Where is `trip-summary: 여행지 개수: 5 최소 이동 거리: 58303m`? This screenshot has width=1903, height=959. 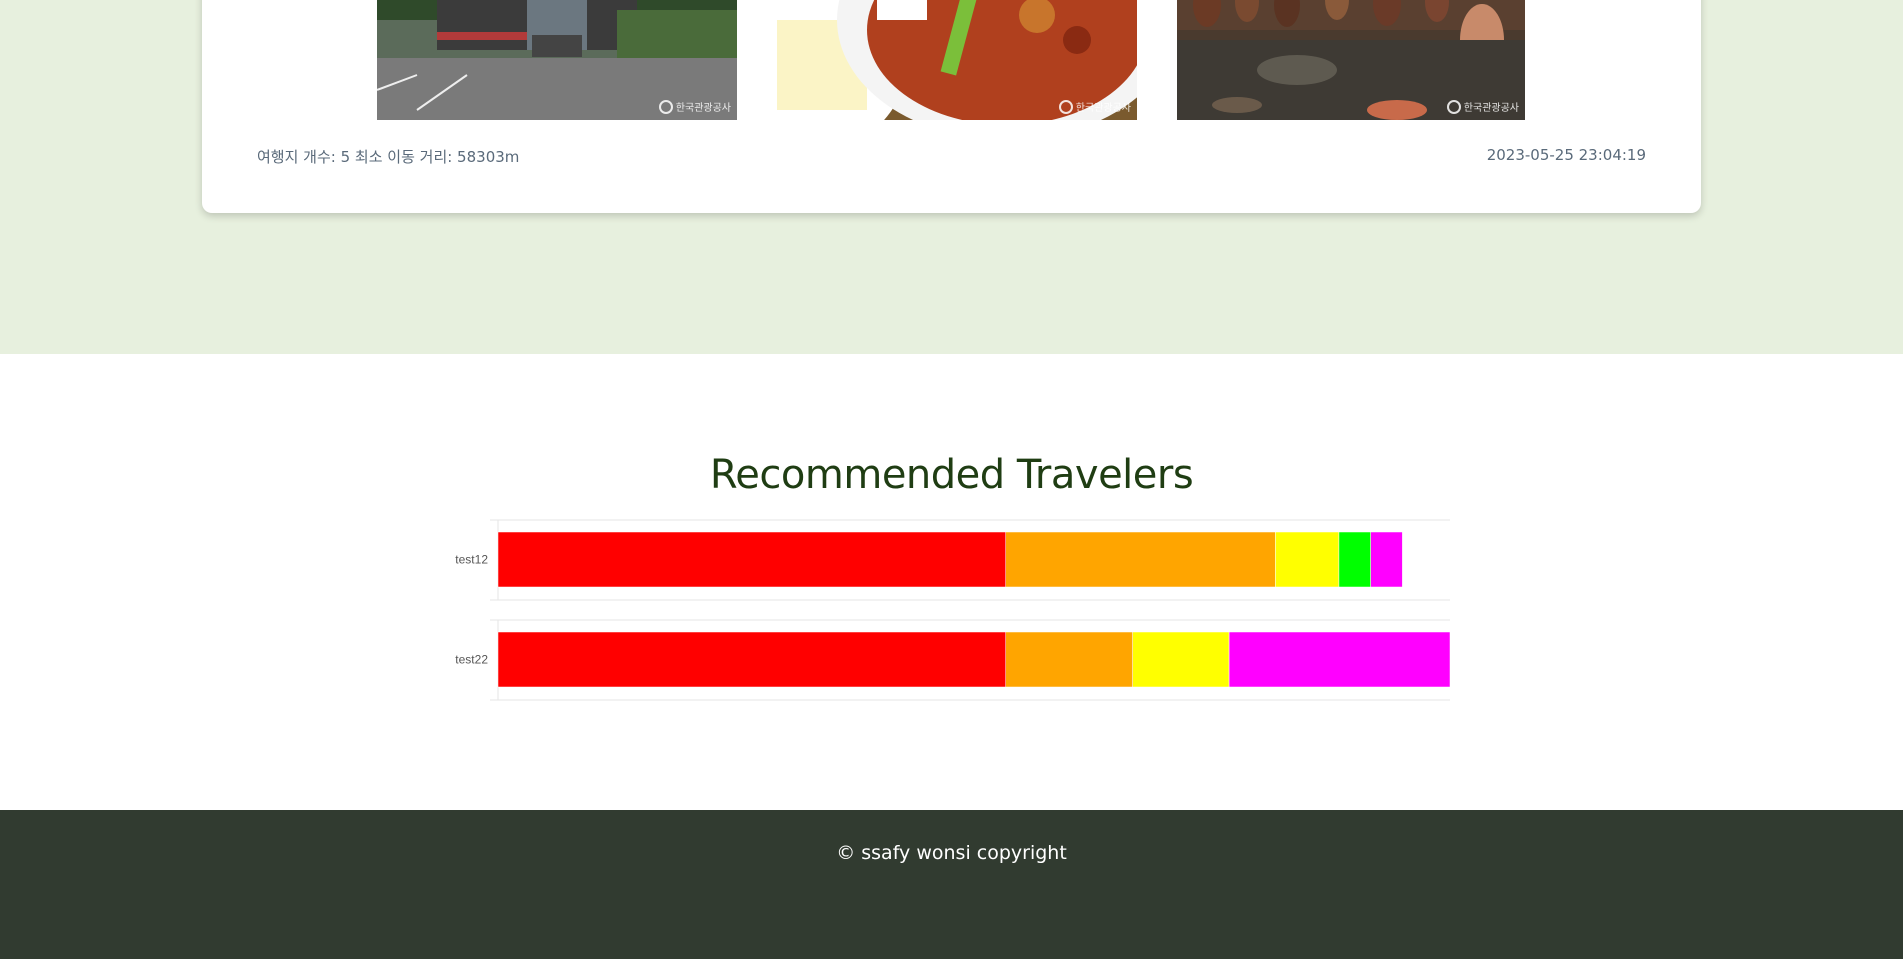 trip-summary: 여행지 개수: 5 최소 이동 거리: 58303m is located at coordinates (388, 157).